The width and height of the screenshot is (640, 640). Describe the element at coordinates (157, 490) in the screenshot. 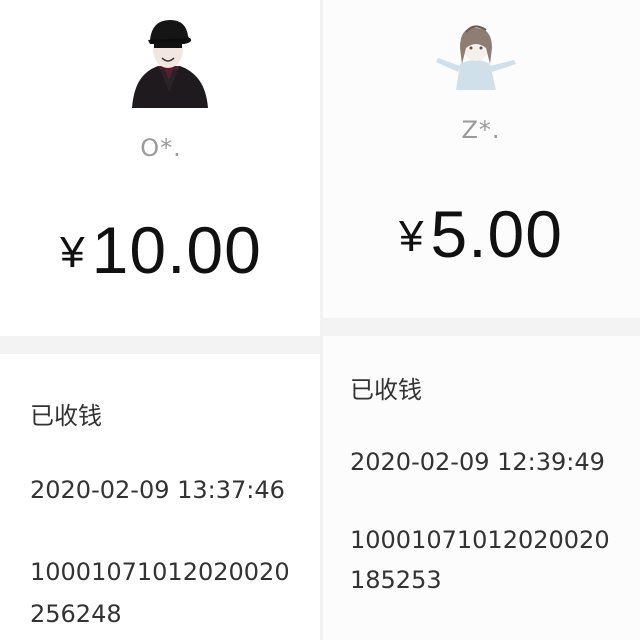

I see `payment-time: 2020-02-09 13:37:46` at that location.